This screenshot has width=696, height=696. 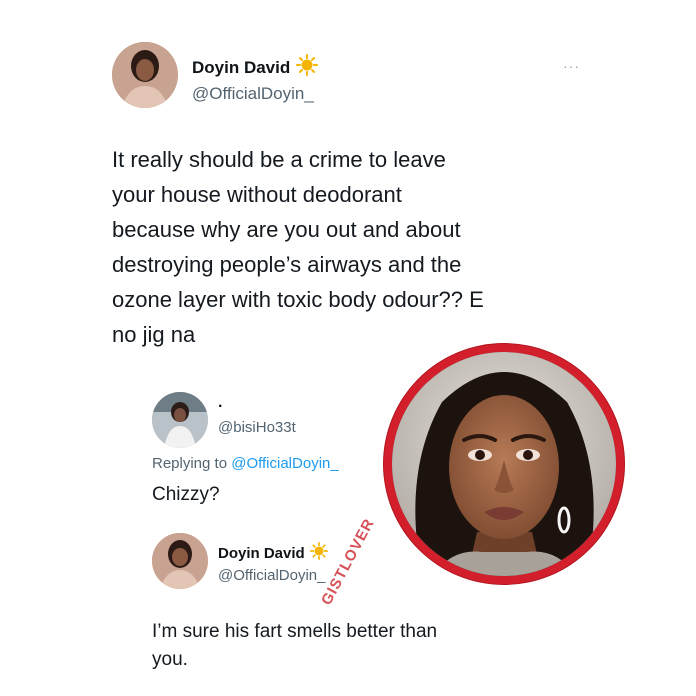 I want to click on reply-one-avatar, so click(x=180, y=420).